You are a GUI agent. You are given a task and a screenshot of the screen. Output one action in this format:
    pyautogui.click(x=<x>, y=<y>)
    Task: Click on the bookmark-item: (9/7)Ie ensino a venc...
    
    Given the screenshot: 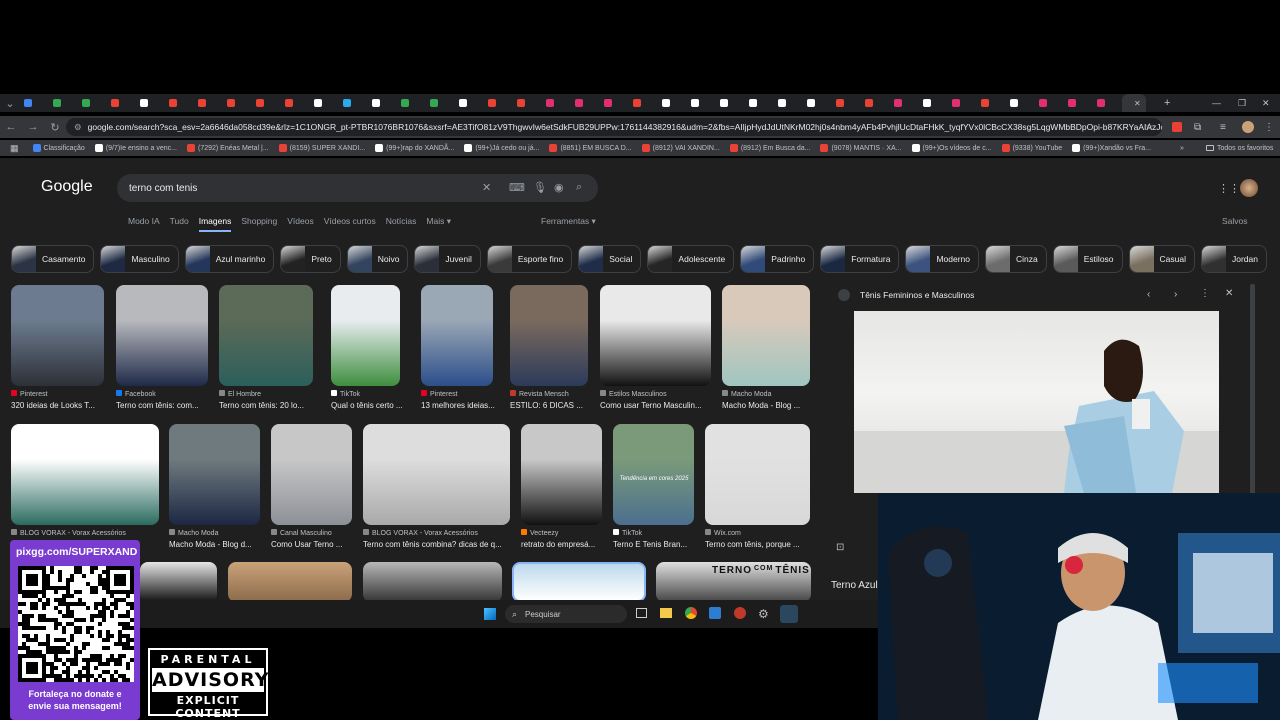 What is the action you would take?
    pyautogui.click(x=135, y=148)
    